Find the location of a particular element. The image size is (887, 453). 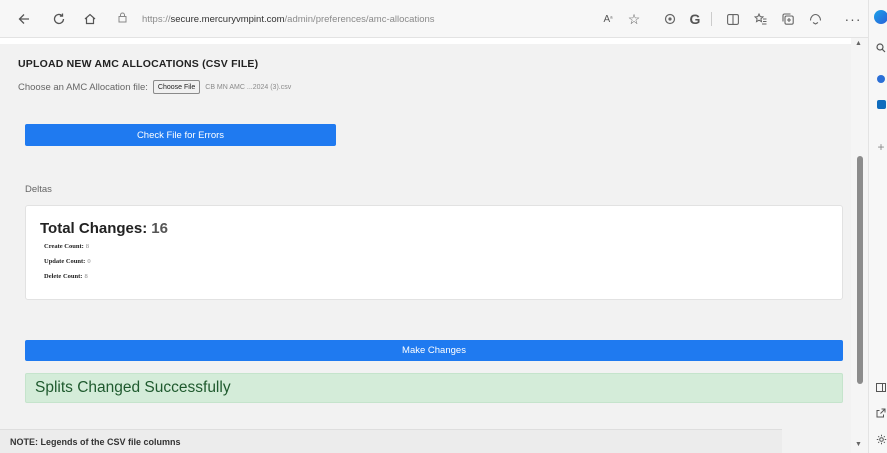

edge-sidebar: + is located at coordinates (877, 226).